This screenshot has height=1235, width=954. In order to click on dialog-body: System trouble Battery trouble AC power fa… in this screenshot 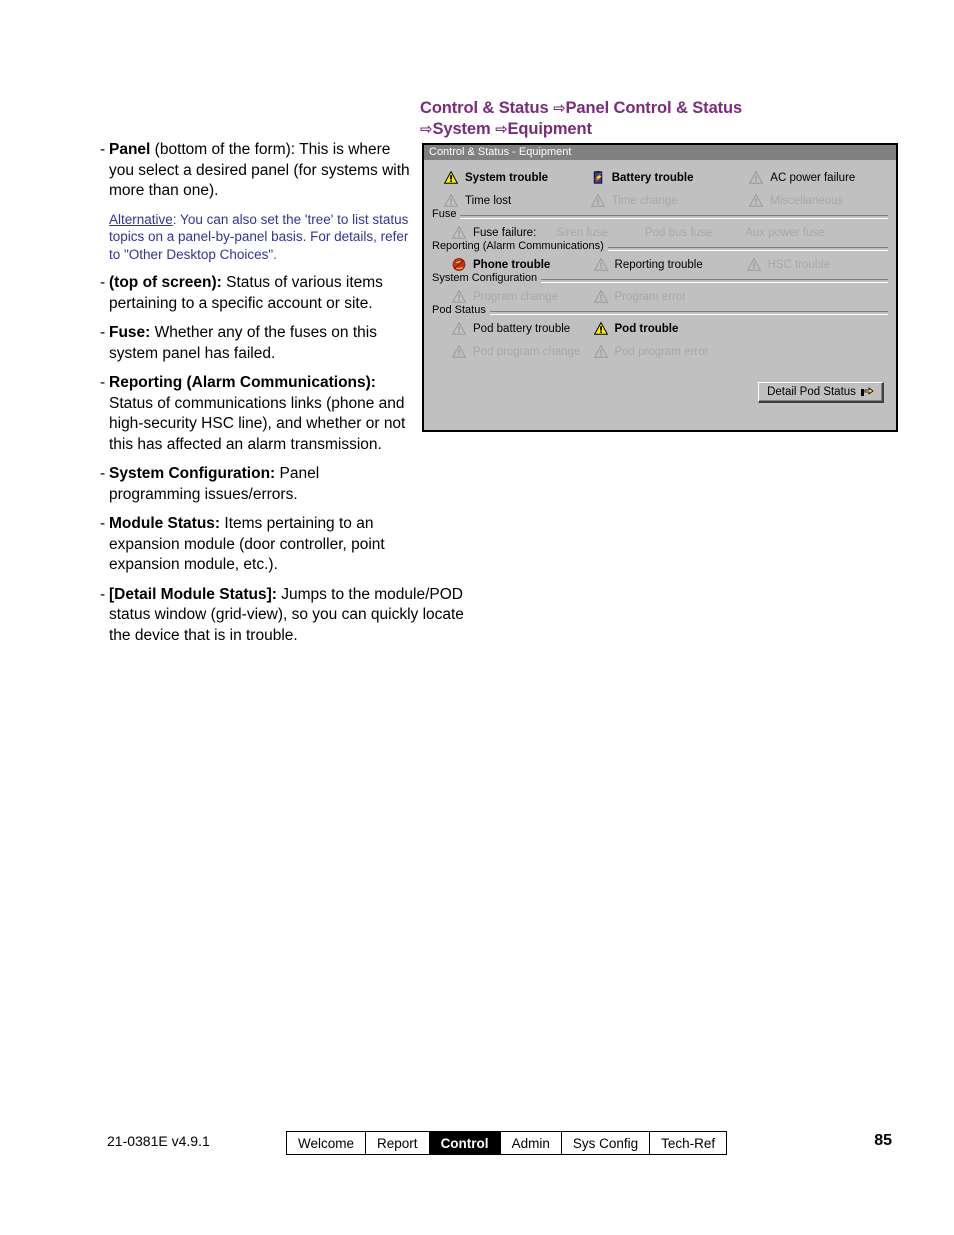, I will do `click(660, 295)`.